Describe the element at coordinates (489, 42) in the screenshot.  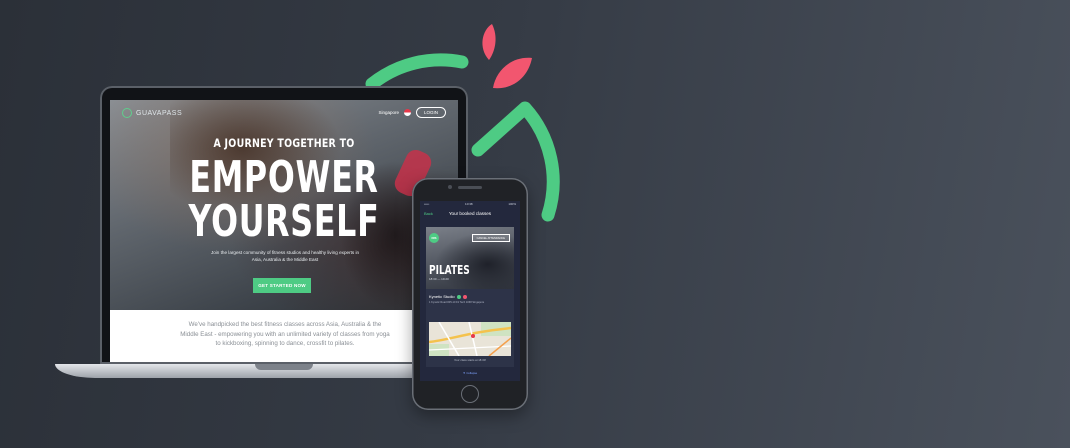
I see `pink-leaf-top` at that location.